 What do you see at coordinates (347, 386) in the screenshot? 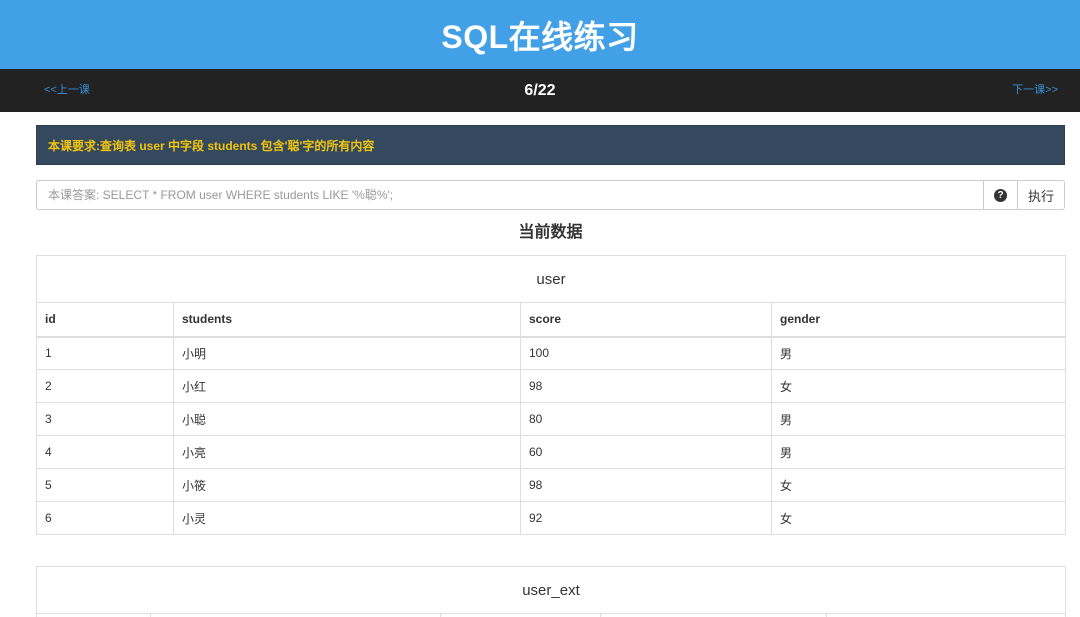
I see `table-cell: 小红` at bounding box center [347, 386].